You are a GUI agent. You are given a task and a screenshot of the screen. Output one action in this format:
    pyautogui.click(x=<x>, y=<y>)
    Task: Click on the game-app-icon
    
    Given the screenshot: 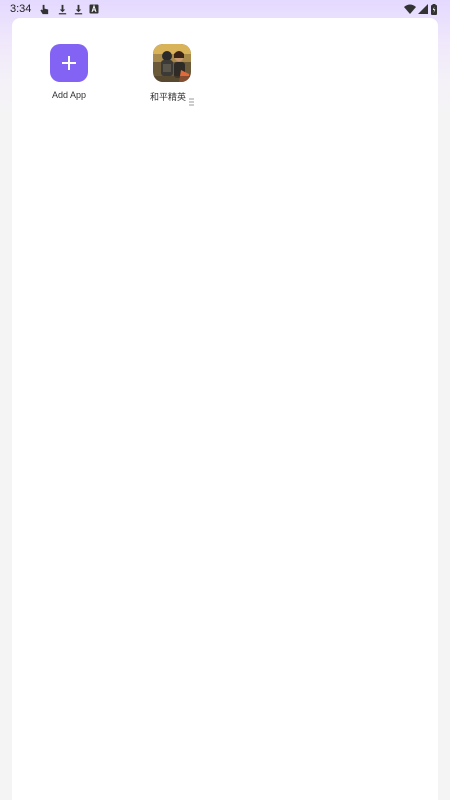 What is the action you would take?
    pyautogui.click(x=172, y=63)
    